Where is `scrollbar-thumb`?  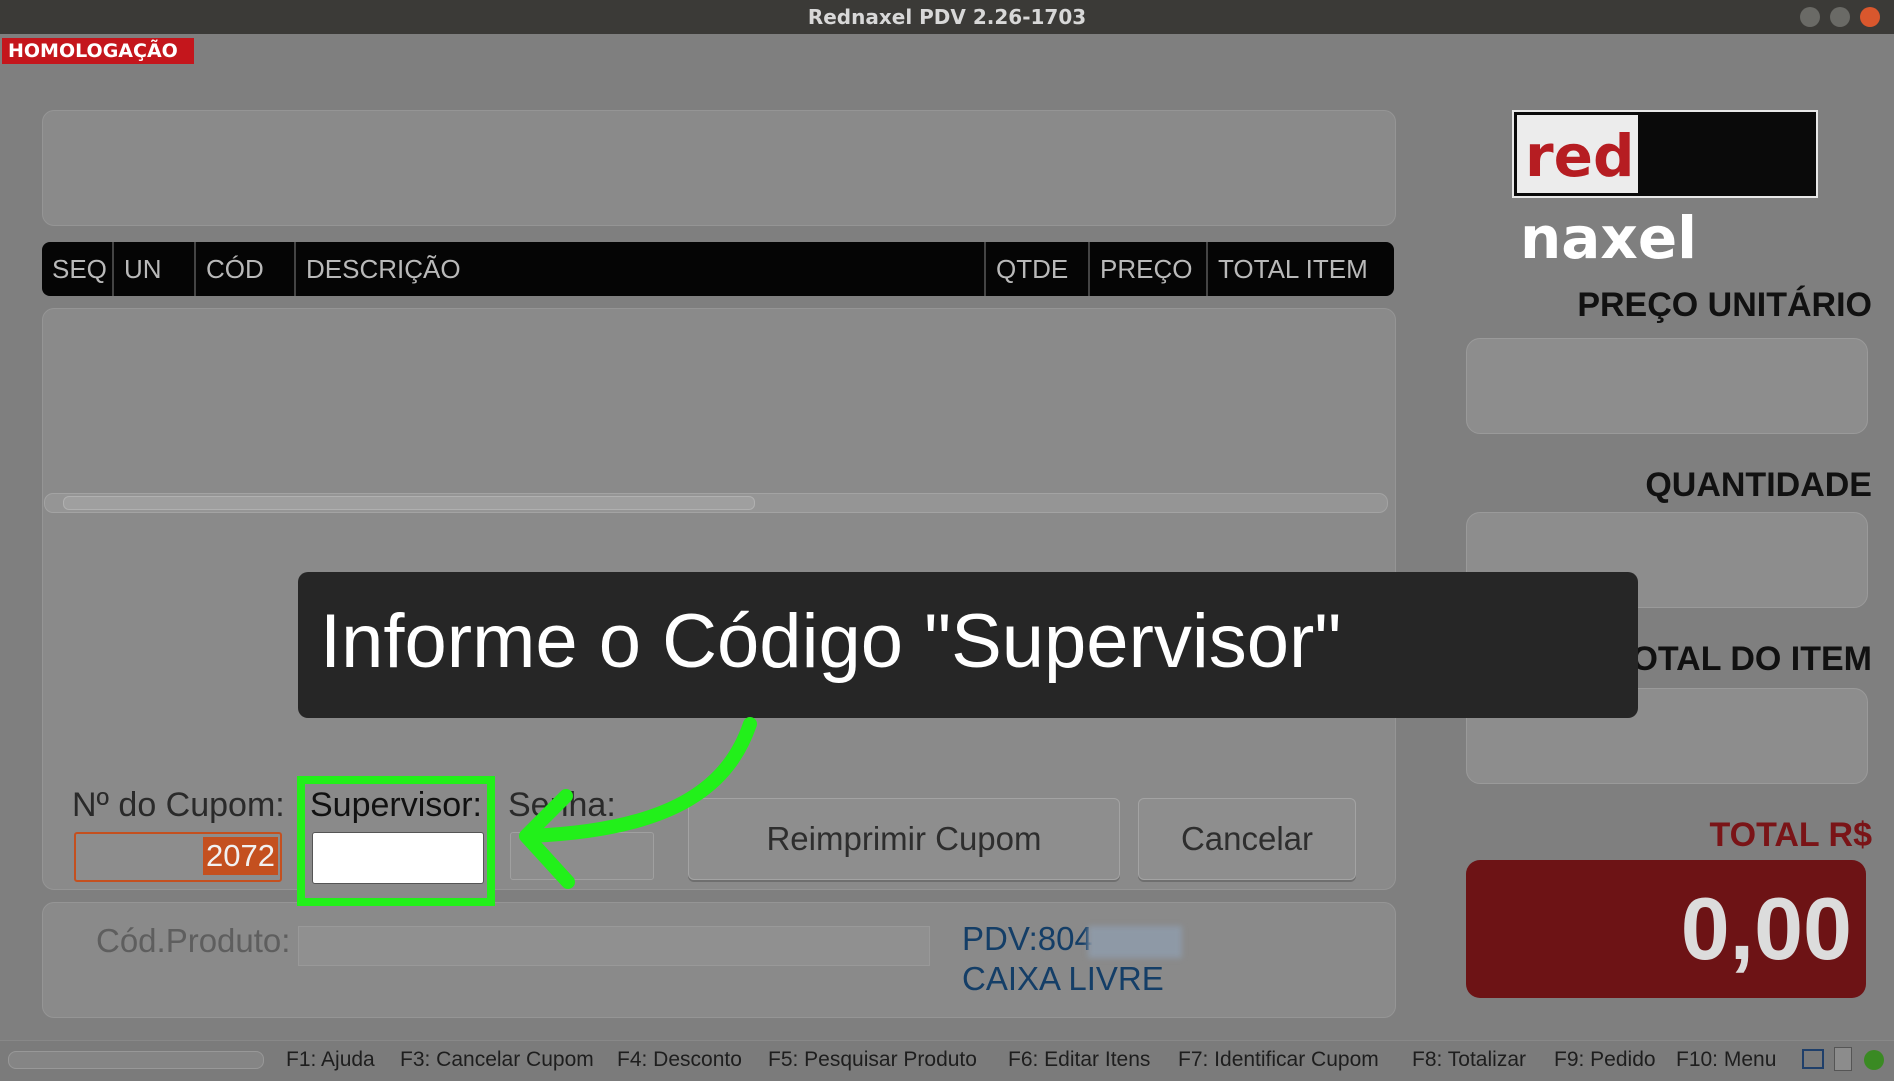 scrollbar-thumb is located at coordinates (409, 503).